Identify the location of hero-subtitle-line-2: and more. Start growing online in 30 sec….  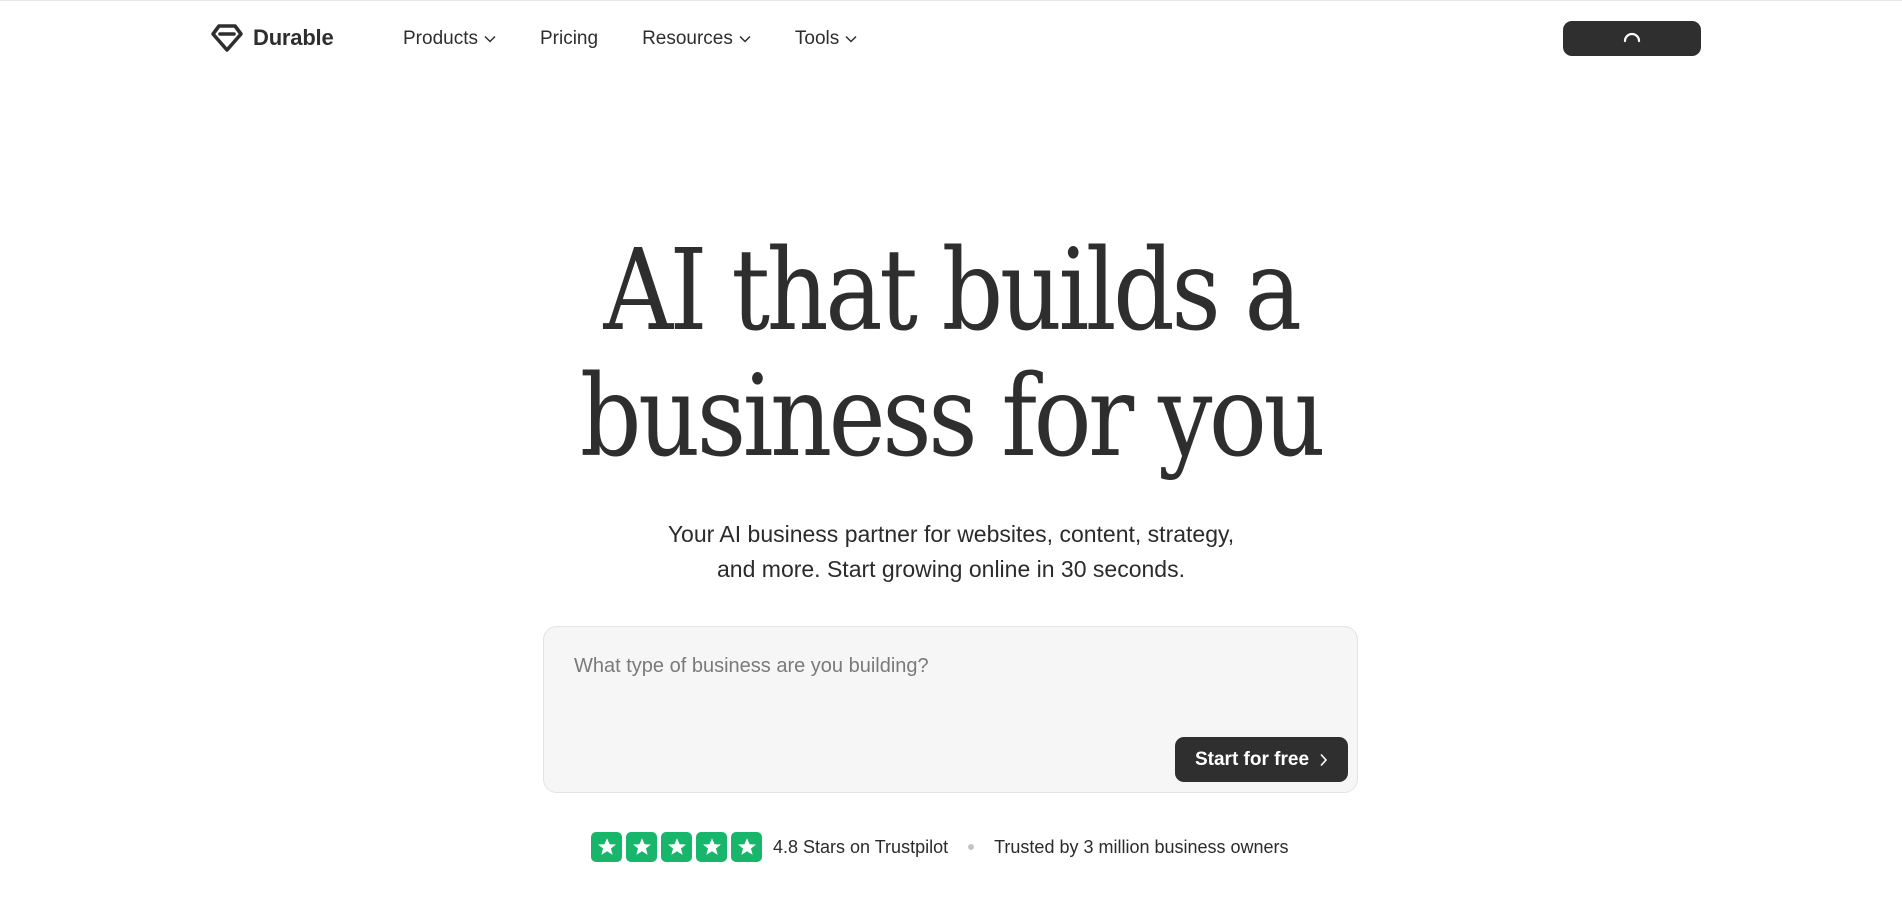
(951, 569).